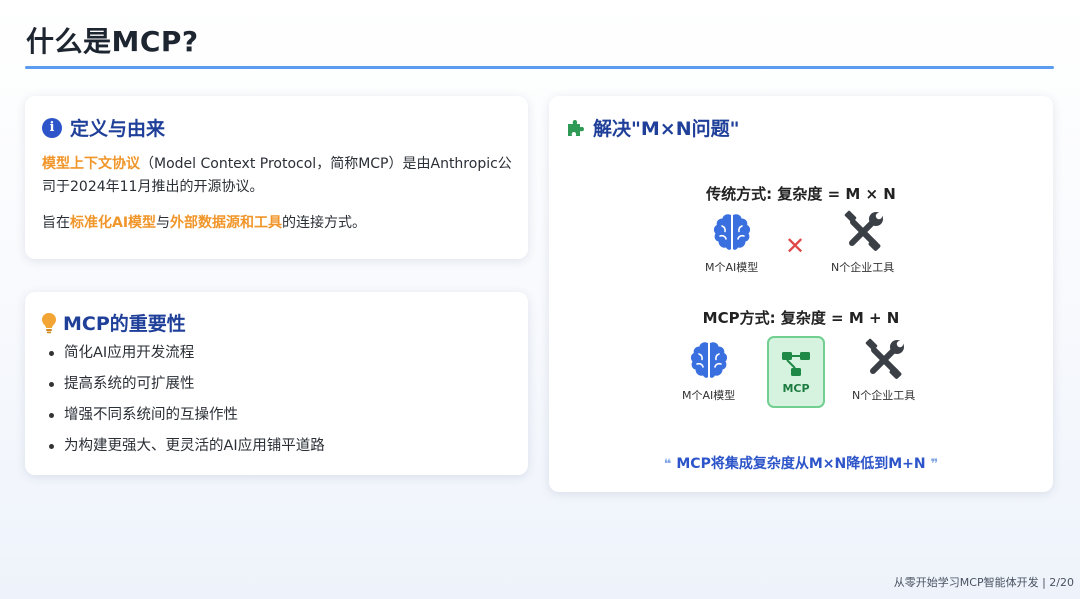 This screenshot has height=599, width=1080. What do you see at coordinates (667, 464) in the screenshot?
I see `quote-open-icon: ❝` at bounding box center [667, 464].